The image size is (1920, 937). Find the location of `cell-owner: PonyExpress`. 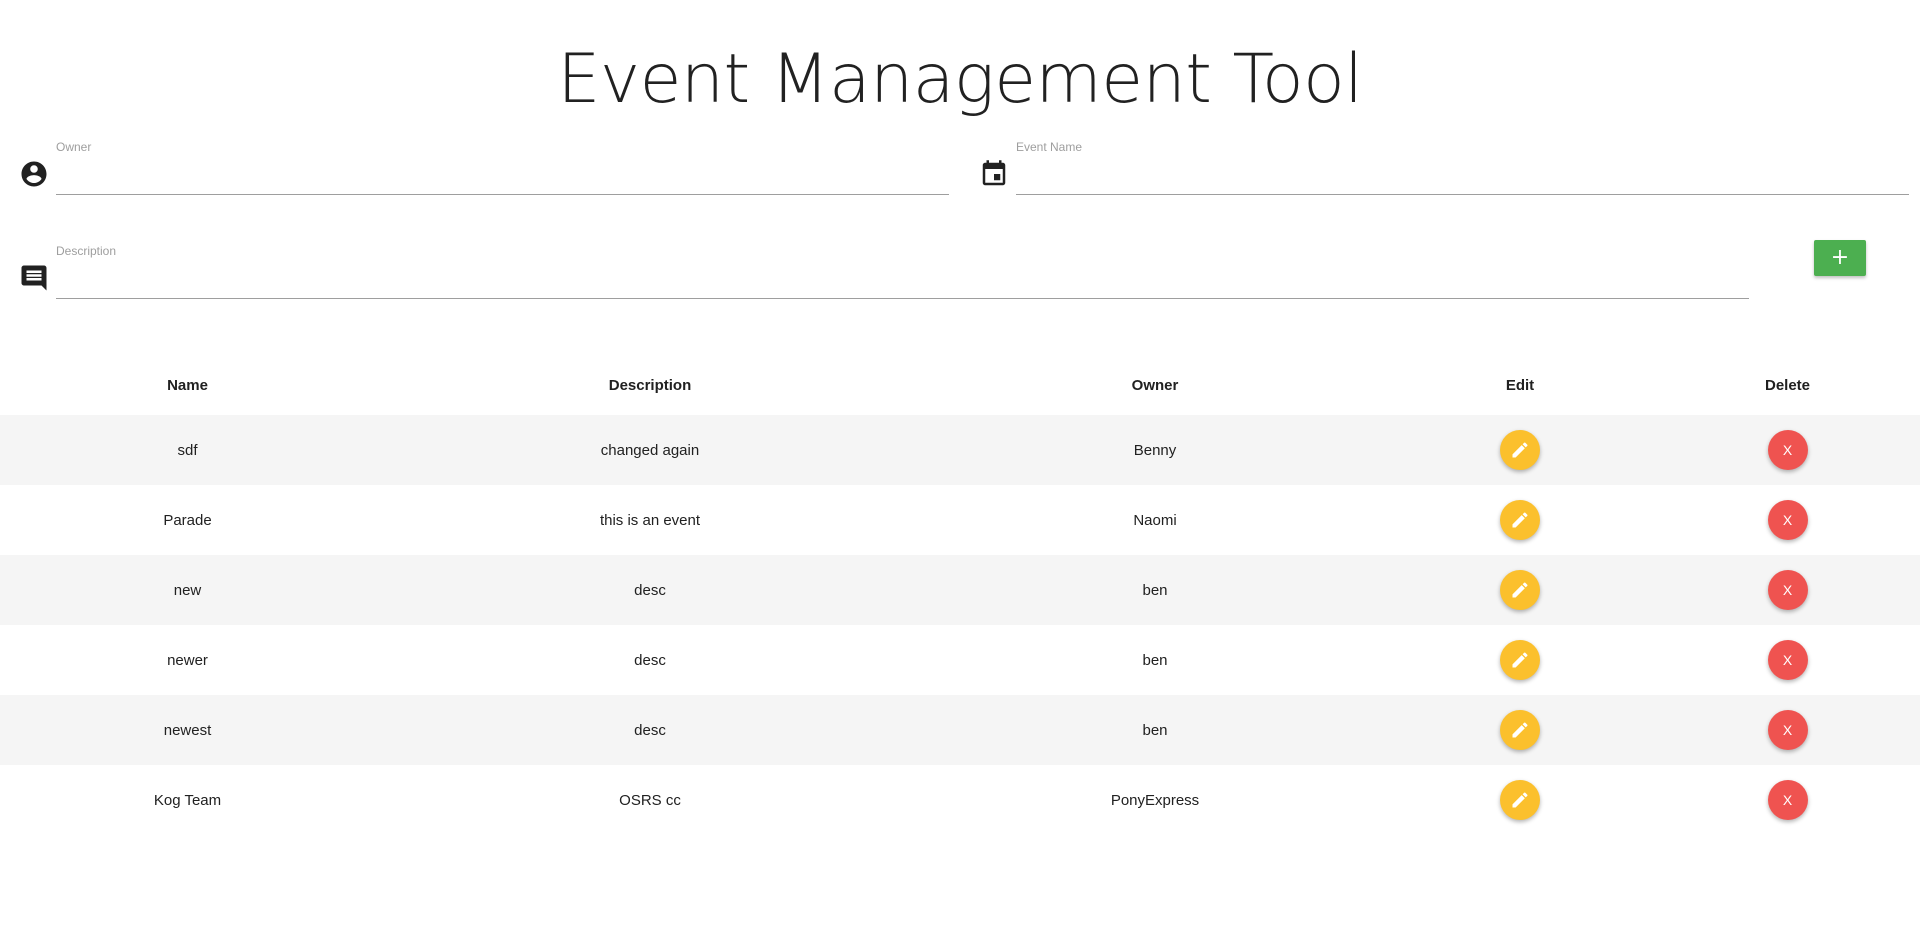

cell-owner: PonyExpress is located at coordinates (1155, 800).